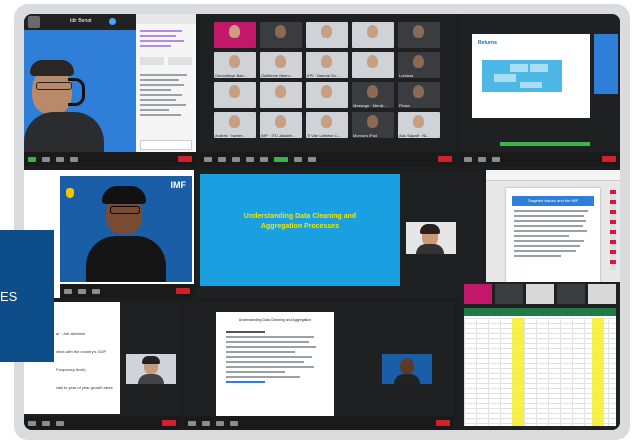  I want to click on doc-side-tools, so click(613, 230).